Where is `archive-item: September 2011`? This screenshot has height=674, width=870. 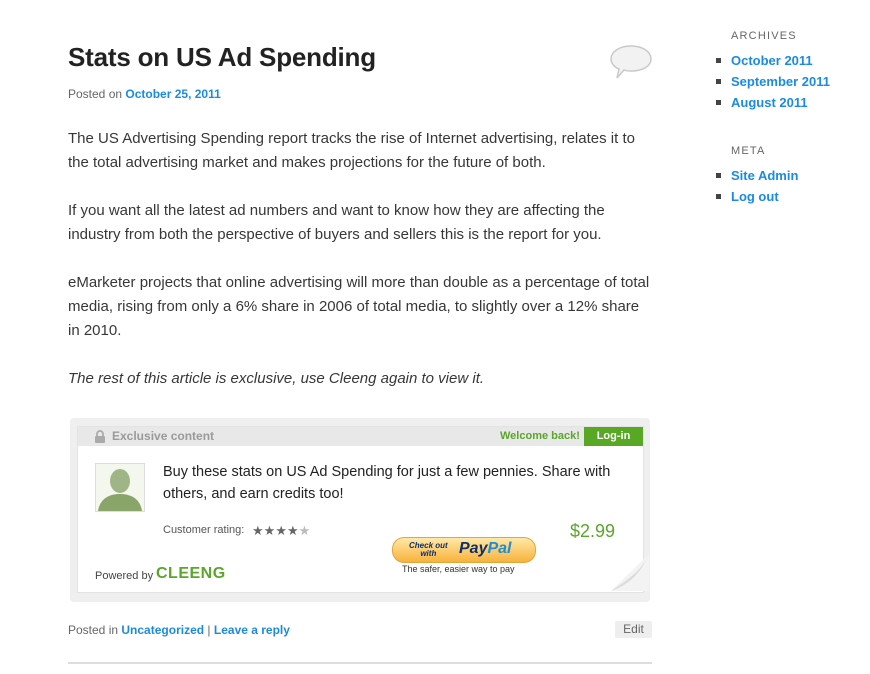 archive-item: September 2011 is located at coordinates (772, 84).